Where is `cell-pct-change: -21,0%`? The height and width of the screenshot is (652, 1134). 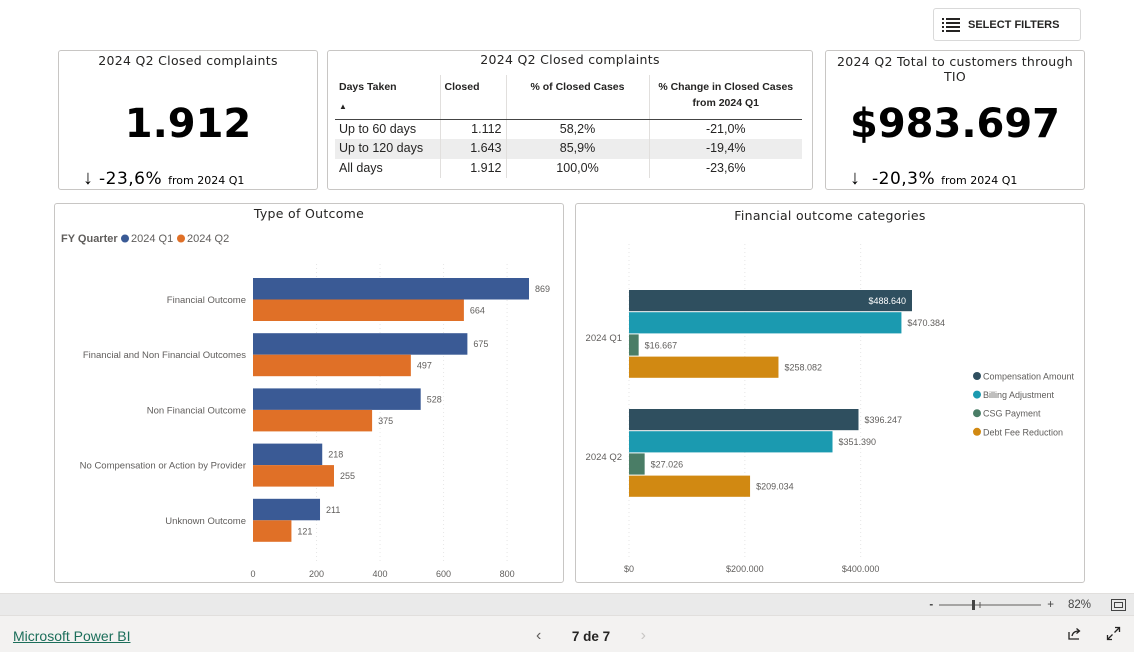 cell-pct-change: -21,0% is located at coordinates (725, 129).